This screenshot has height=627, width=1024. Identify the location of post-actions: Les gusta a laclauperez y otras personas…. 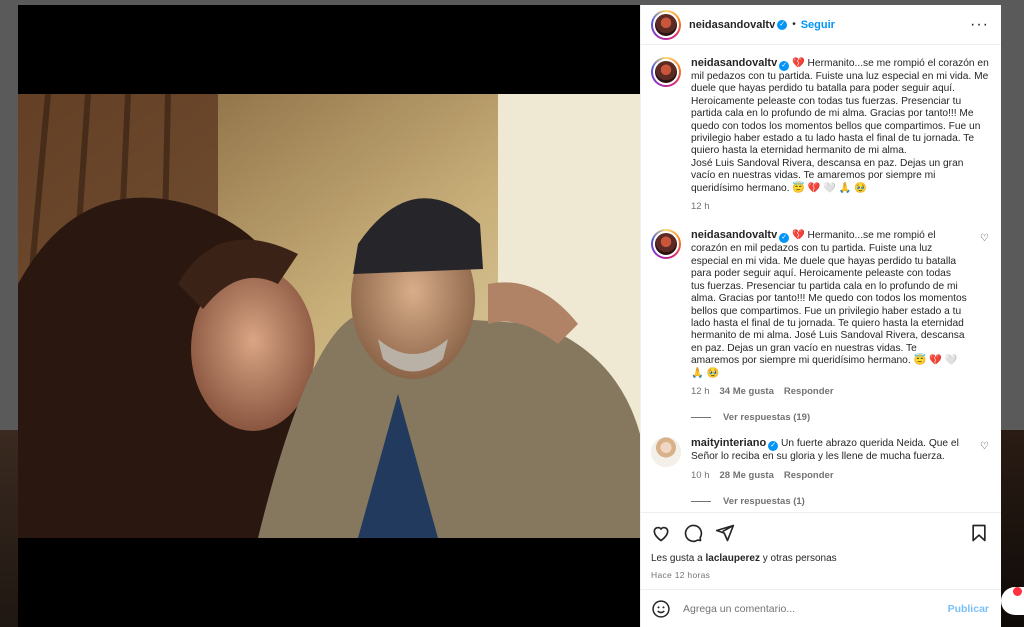
(821, 550).